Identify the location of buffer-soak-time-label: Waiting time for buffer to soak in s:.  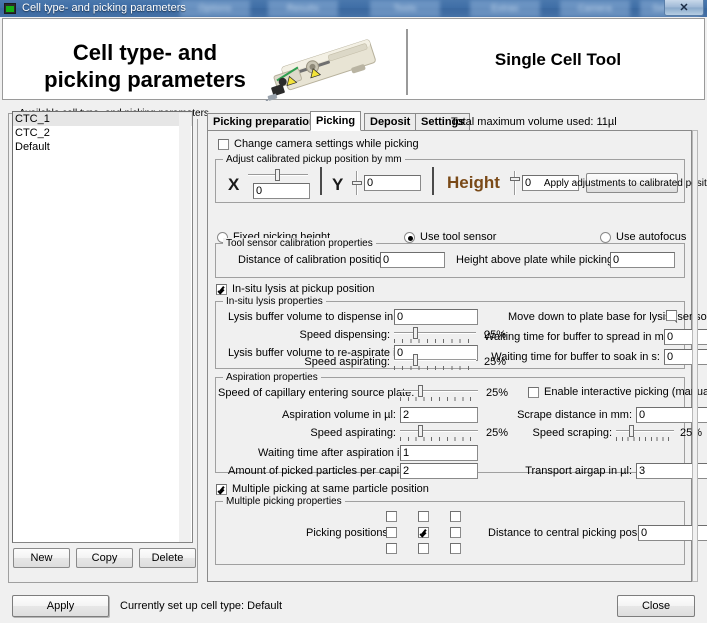
(575, 357).